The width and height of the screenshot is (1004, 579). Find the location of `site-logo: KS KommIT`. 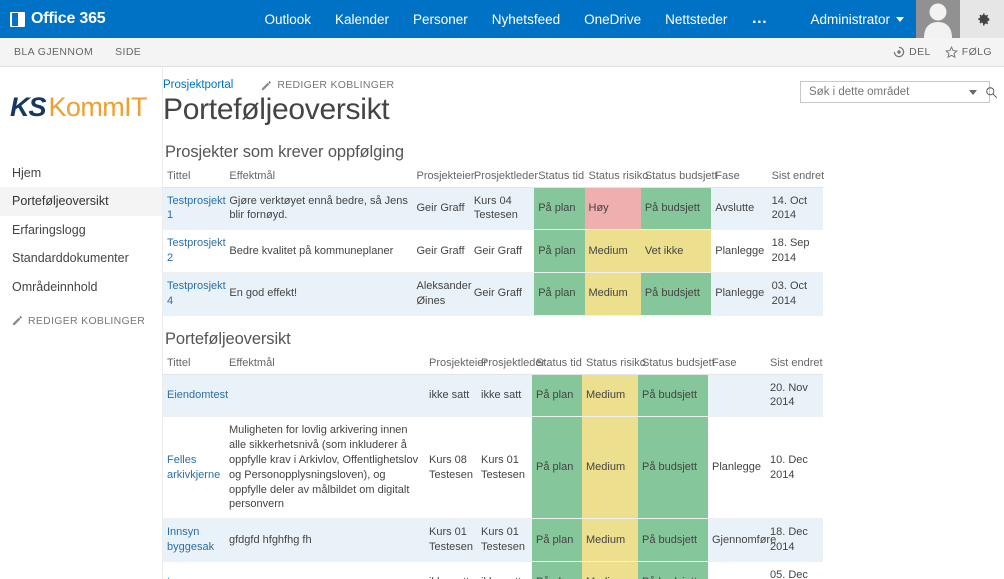

site-logo: KS KommIT is located at coordinates (81, 107).